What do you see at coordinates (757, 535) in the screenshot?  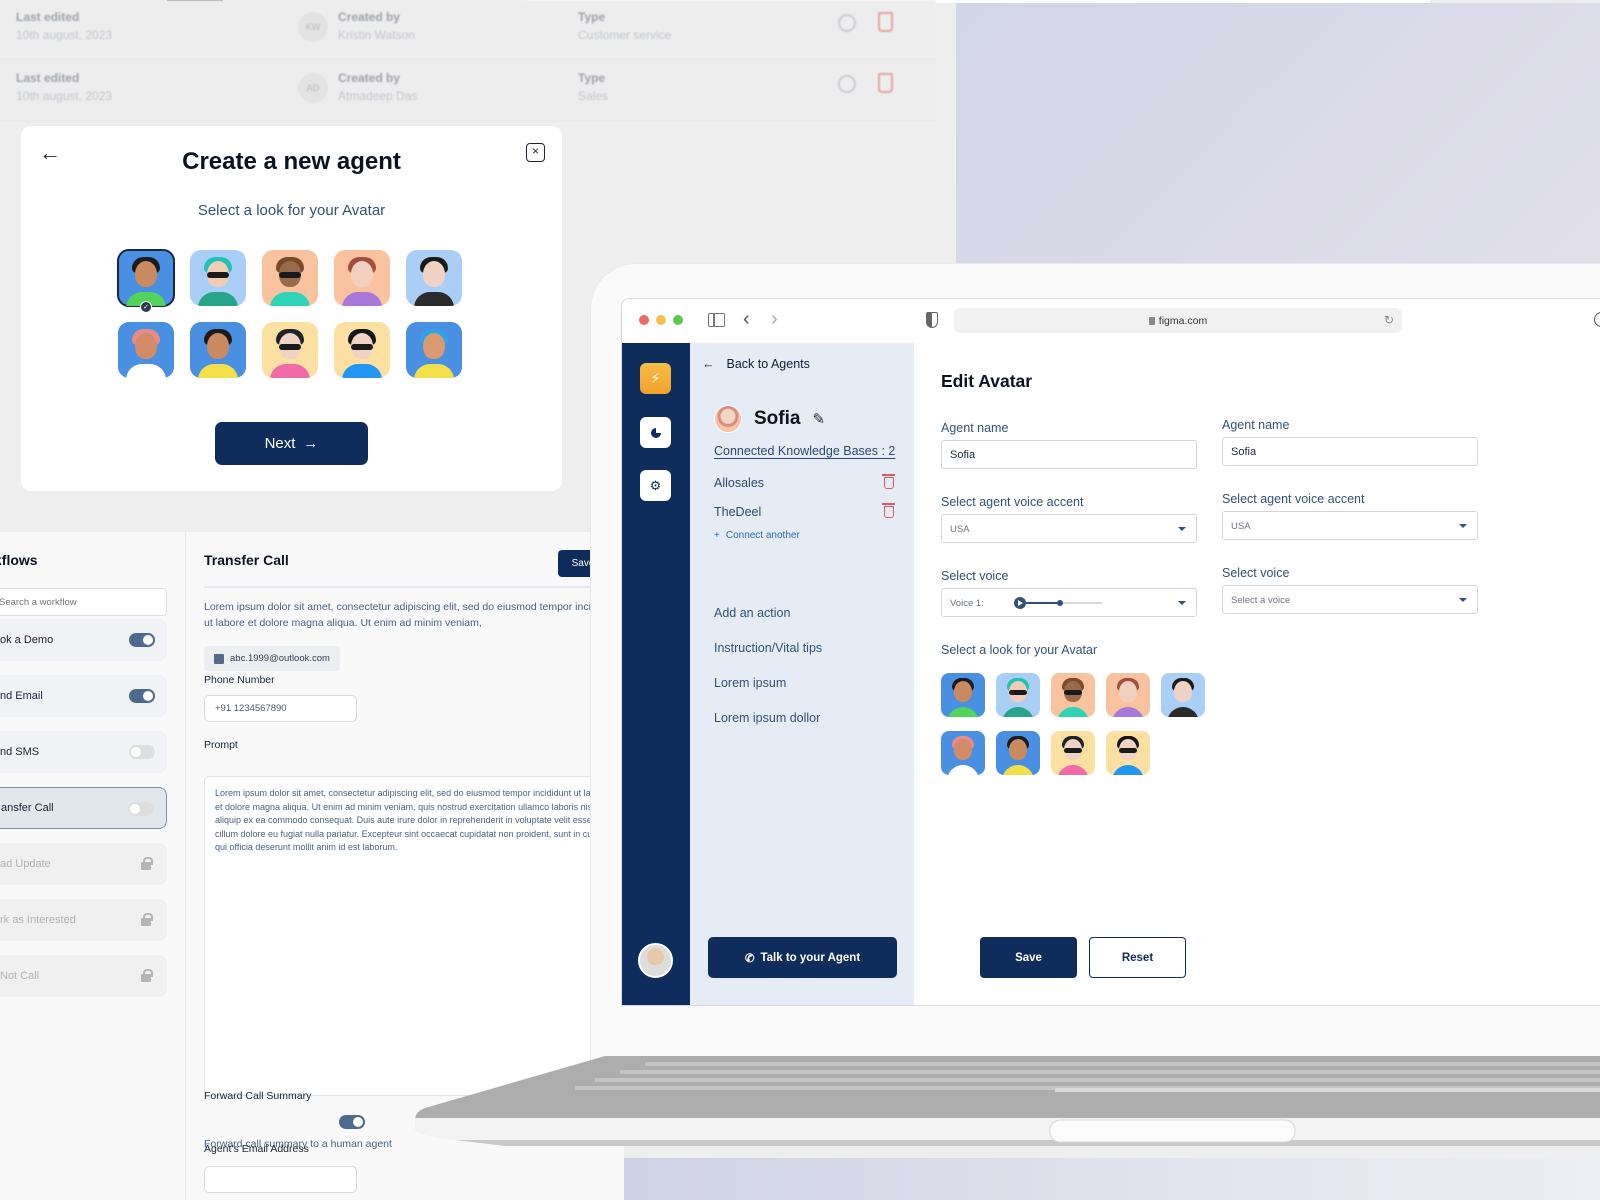 I see `connect-another-link: + Connect another` at bounding box center [757, 535].